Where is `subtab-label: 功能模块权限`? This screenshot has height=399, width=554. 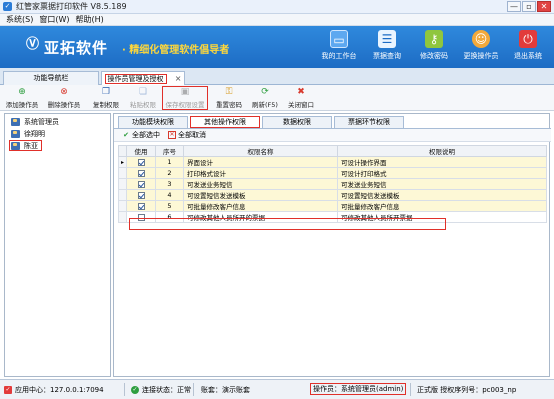
subtab-label: 功能模块权限 is located at coordinates (153, 122).